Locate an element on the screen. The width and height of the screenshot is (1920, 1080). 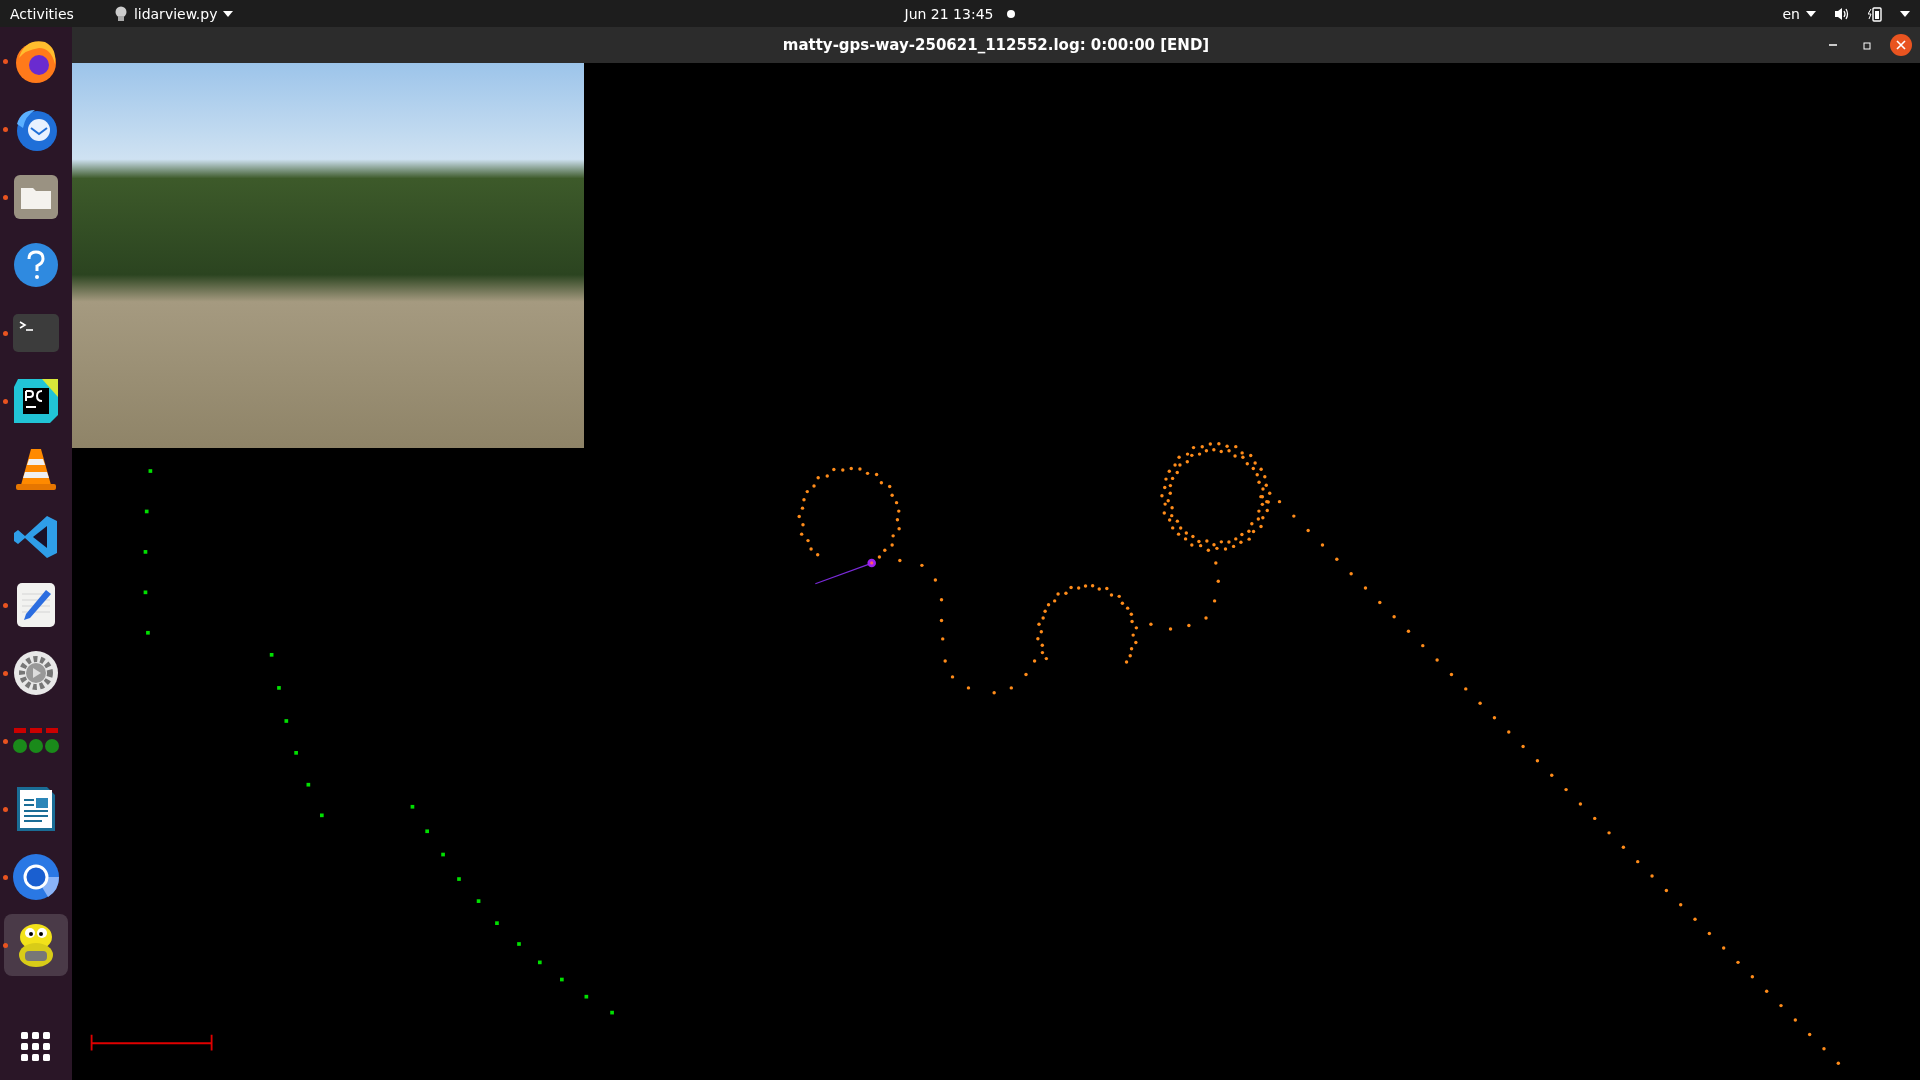
app-menu-button: lidarview.py is located at coordinates (175, 13).